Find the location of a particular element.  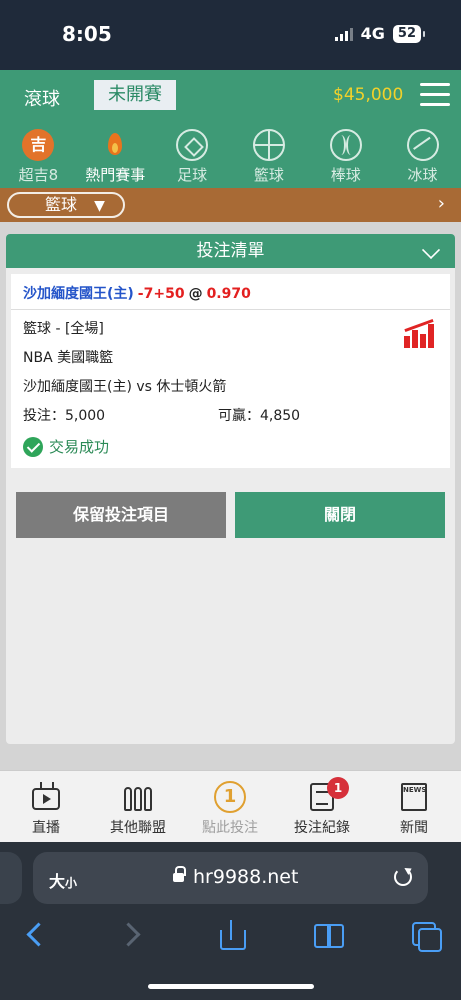

category-baseball: 棒球 is located at coordinates (345, 155).